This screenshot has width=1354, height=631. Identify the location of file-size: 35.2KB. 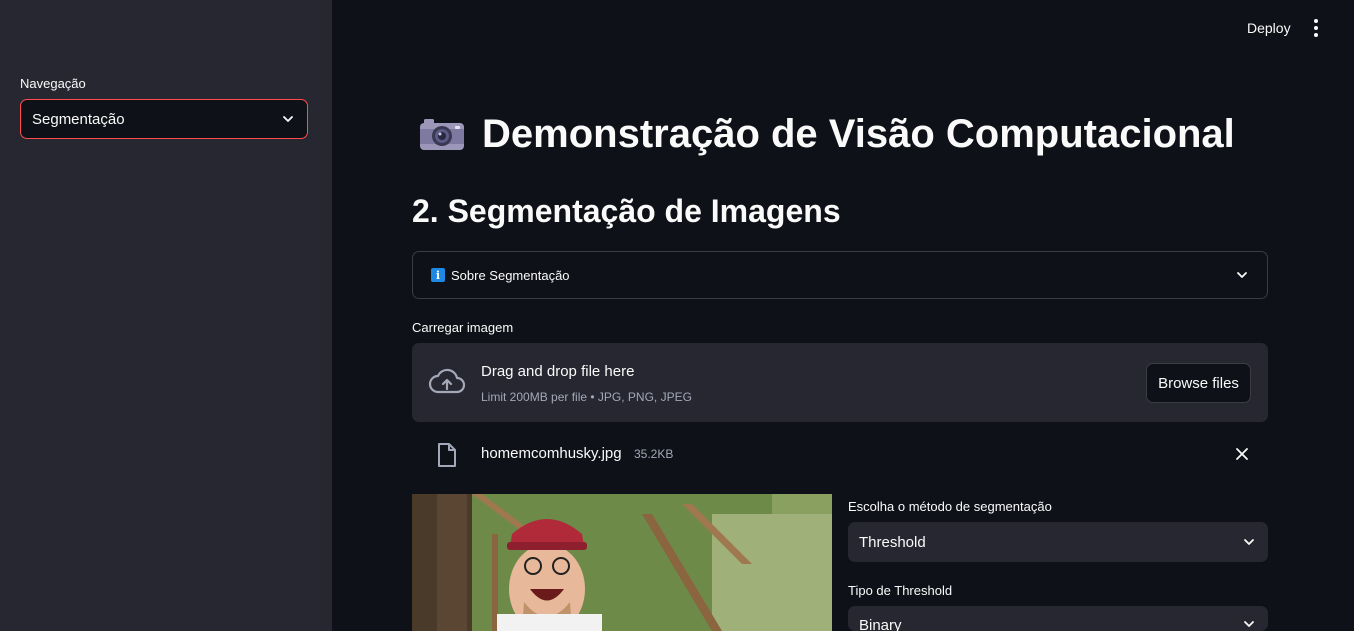
(654, 454).